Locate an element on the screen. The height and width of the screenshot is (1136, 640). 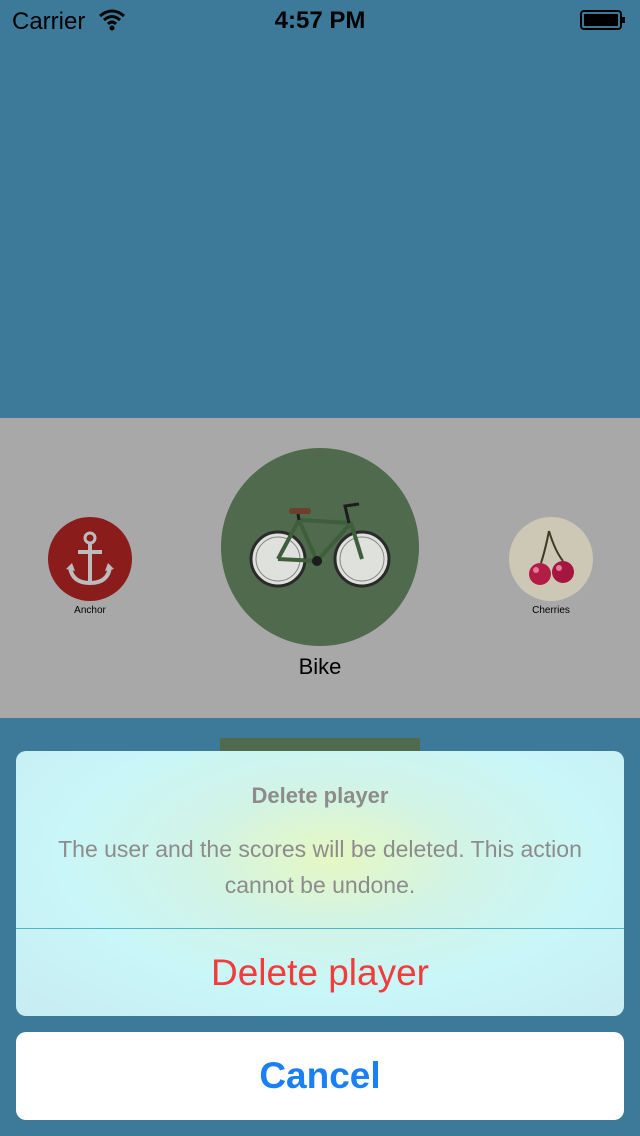
cherries-icon is located at coordinates (551, 557).